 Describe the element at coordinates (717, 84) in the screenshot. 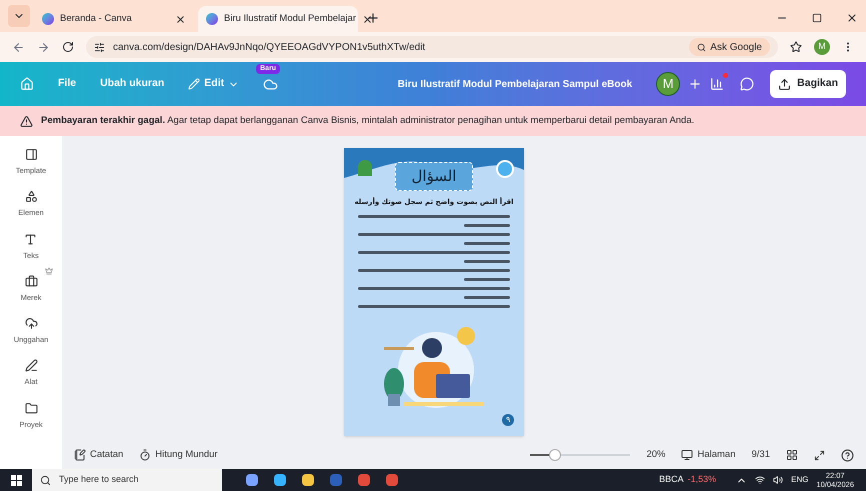

I see `analytics-icon` at that location.